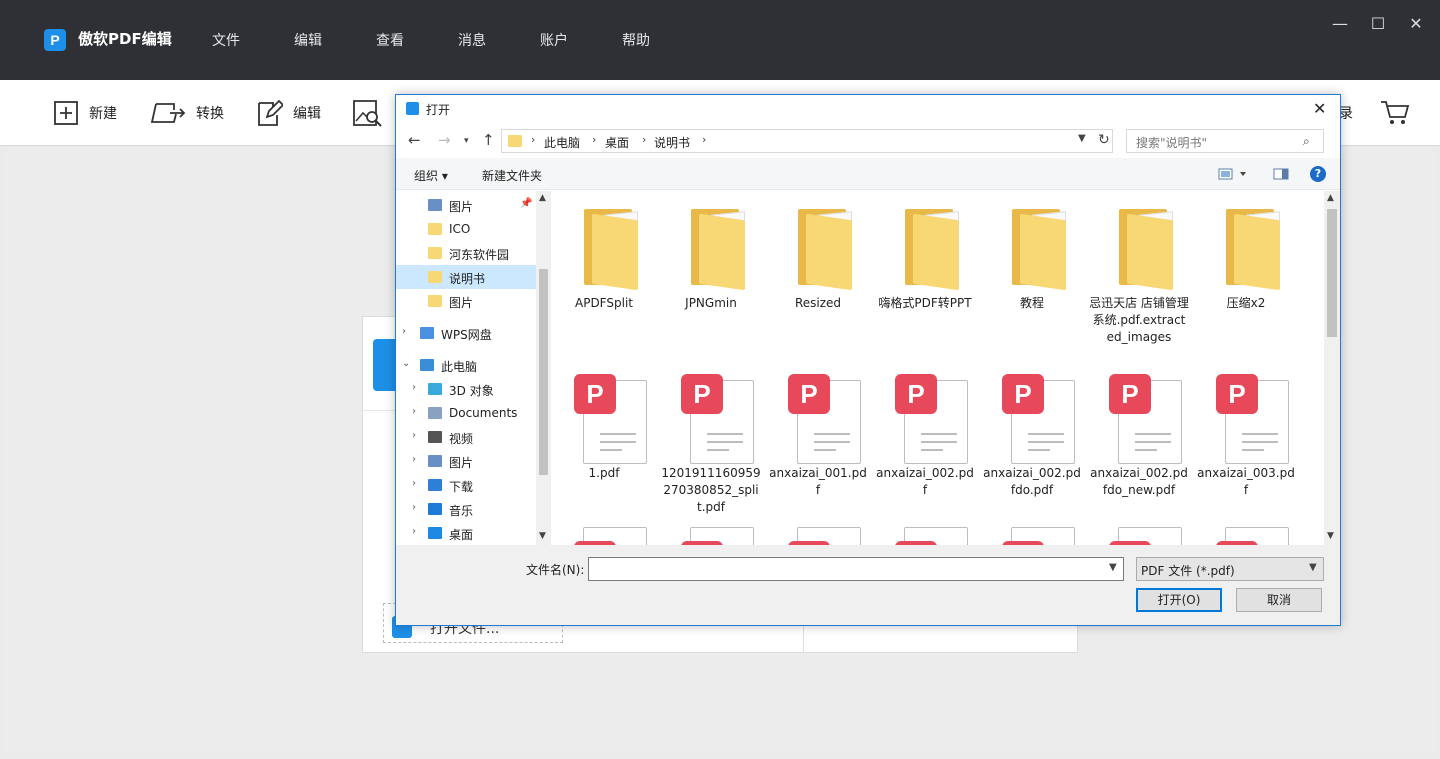 This screenshot has height=759, width=1440. I want to click on refresh-icon: ↻, so click(1104, 140).